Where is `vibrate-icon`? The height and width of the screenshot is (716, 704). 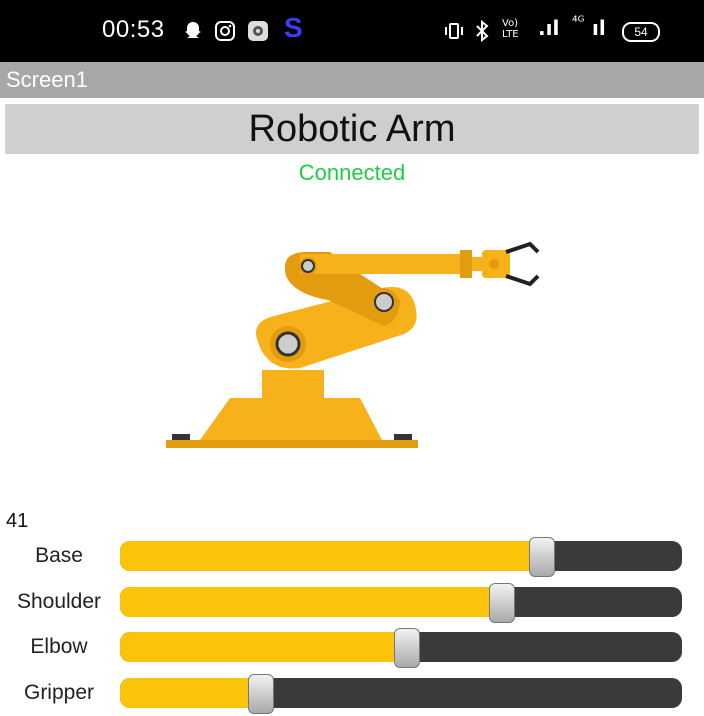
vibrate-icon is located at coordinates (454, 31).